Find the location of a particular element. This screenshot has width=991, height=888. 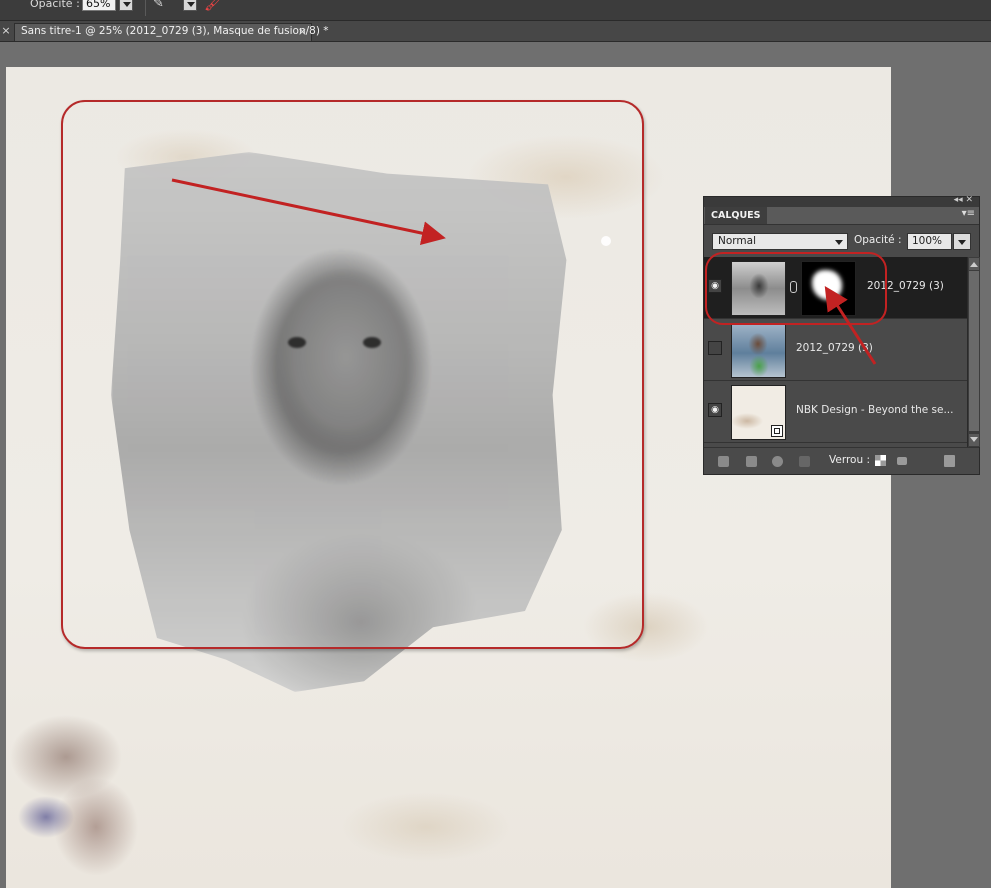

layer-opacity-dropdown is located at coordinates (962, 241).